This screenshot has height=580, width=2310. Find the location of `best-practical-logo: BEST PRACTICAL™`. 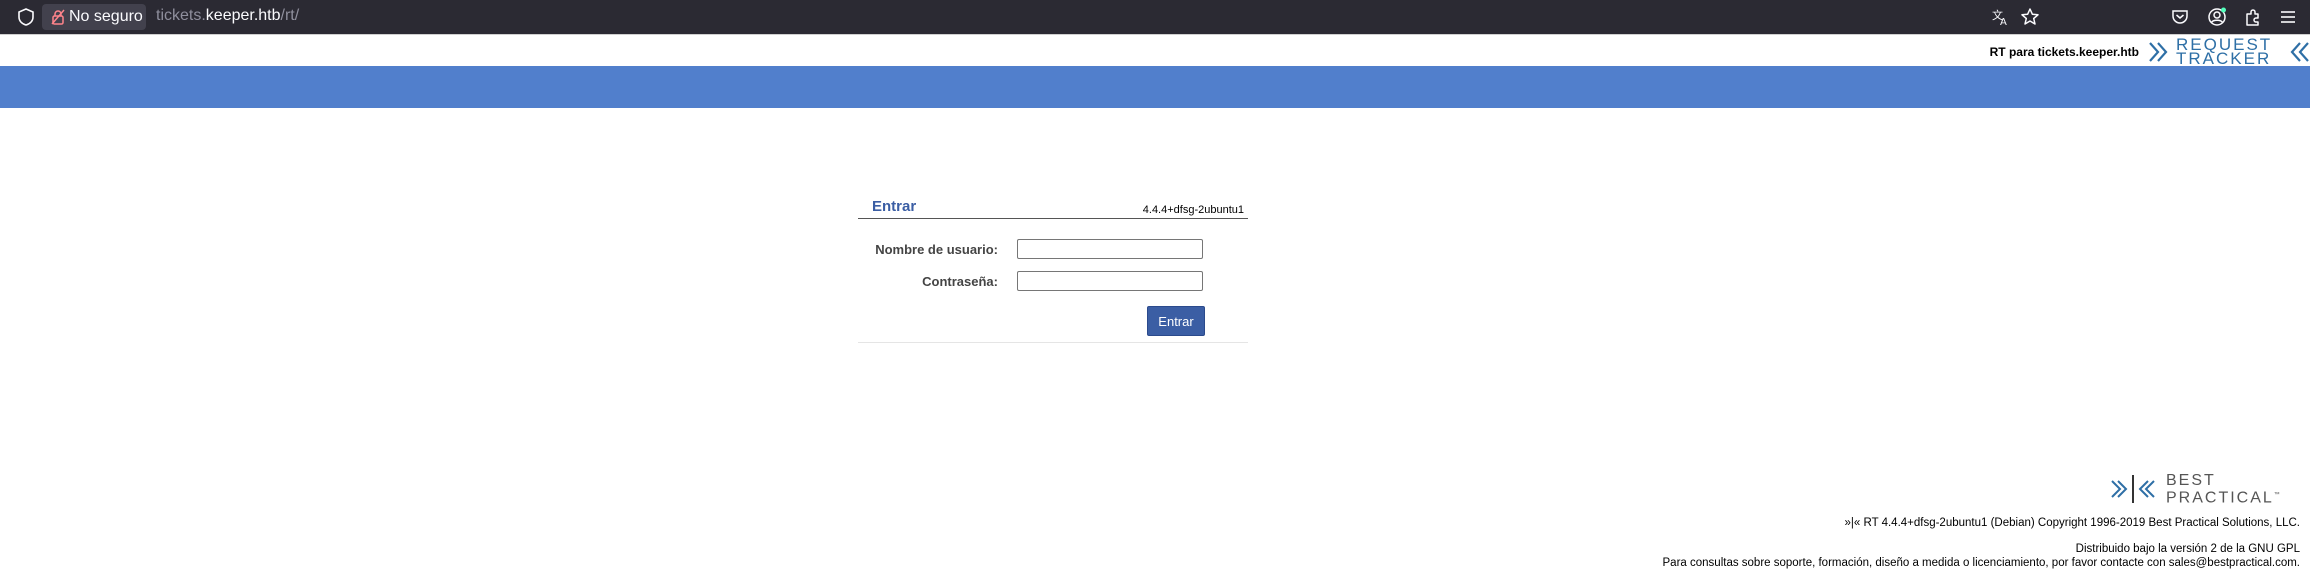

best-practical-logo: BEST PRACTICAL™ is located at coordinates (2205, 489).